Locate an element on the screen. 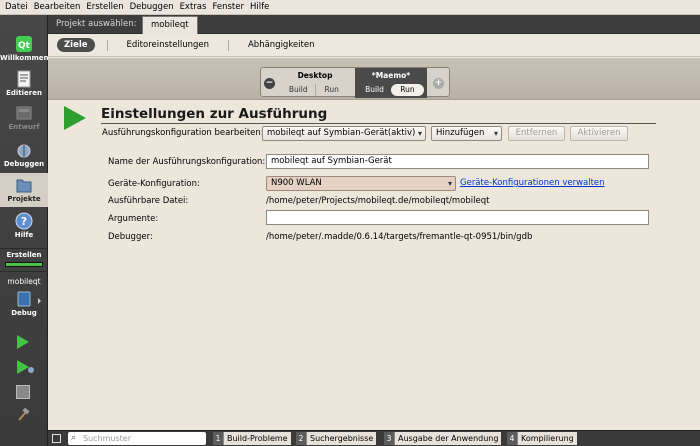 The image size is (700, 446). pane-build-issues: 1 Build-Probleme is located at coordinates (252, 438).